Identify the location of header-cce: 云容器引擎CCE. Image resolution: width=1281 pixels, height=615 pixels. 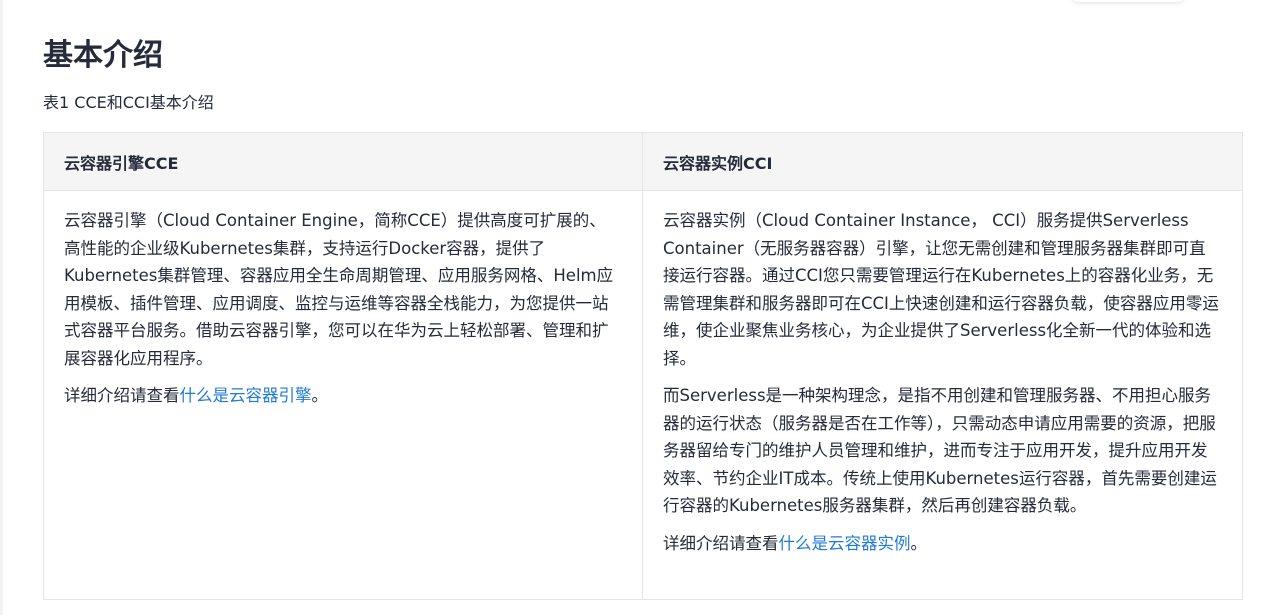
(343, 161).